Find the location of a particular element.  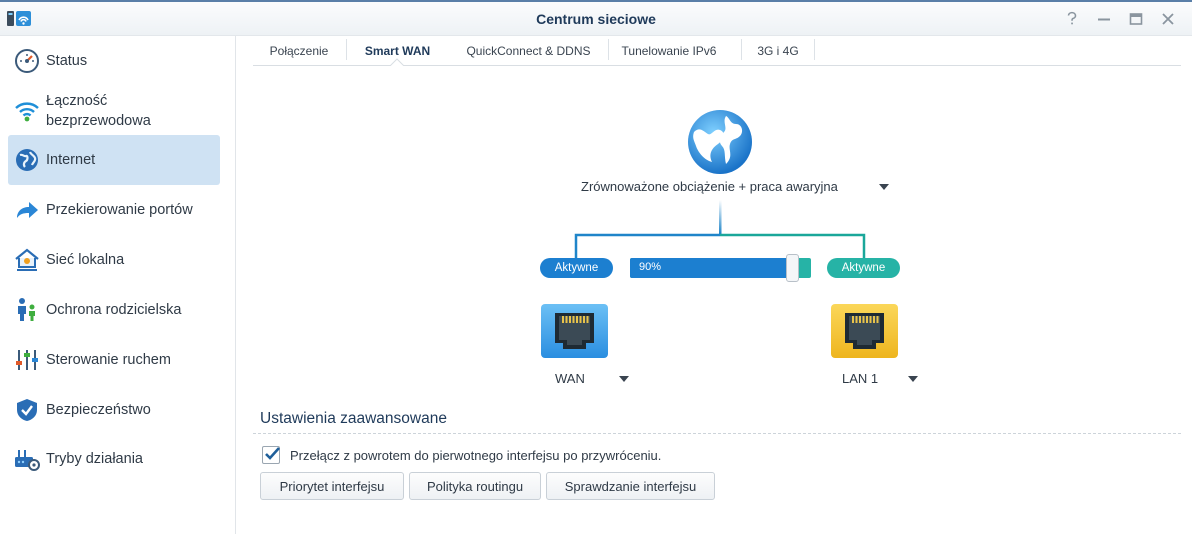

failback-checkbox is located at coordinates (271, 455).